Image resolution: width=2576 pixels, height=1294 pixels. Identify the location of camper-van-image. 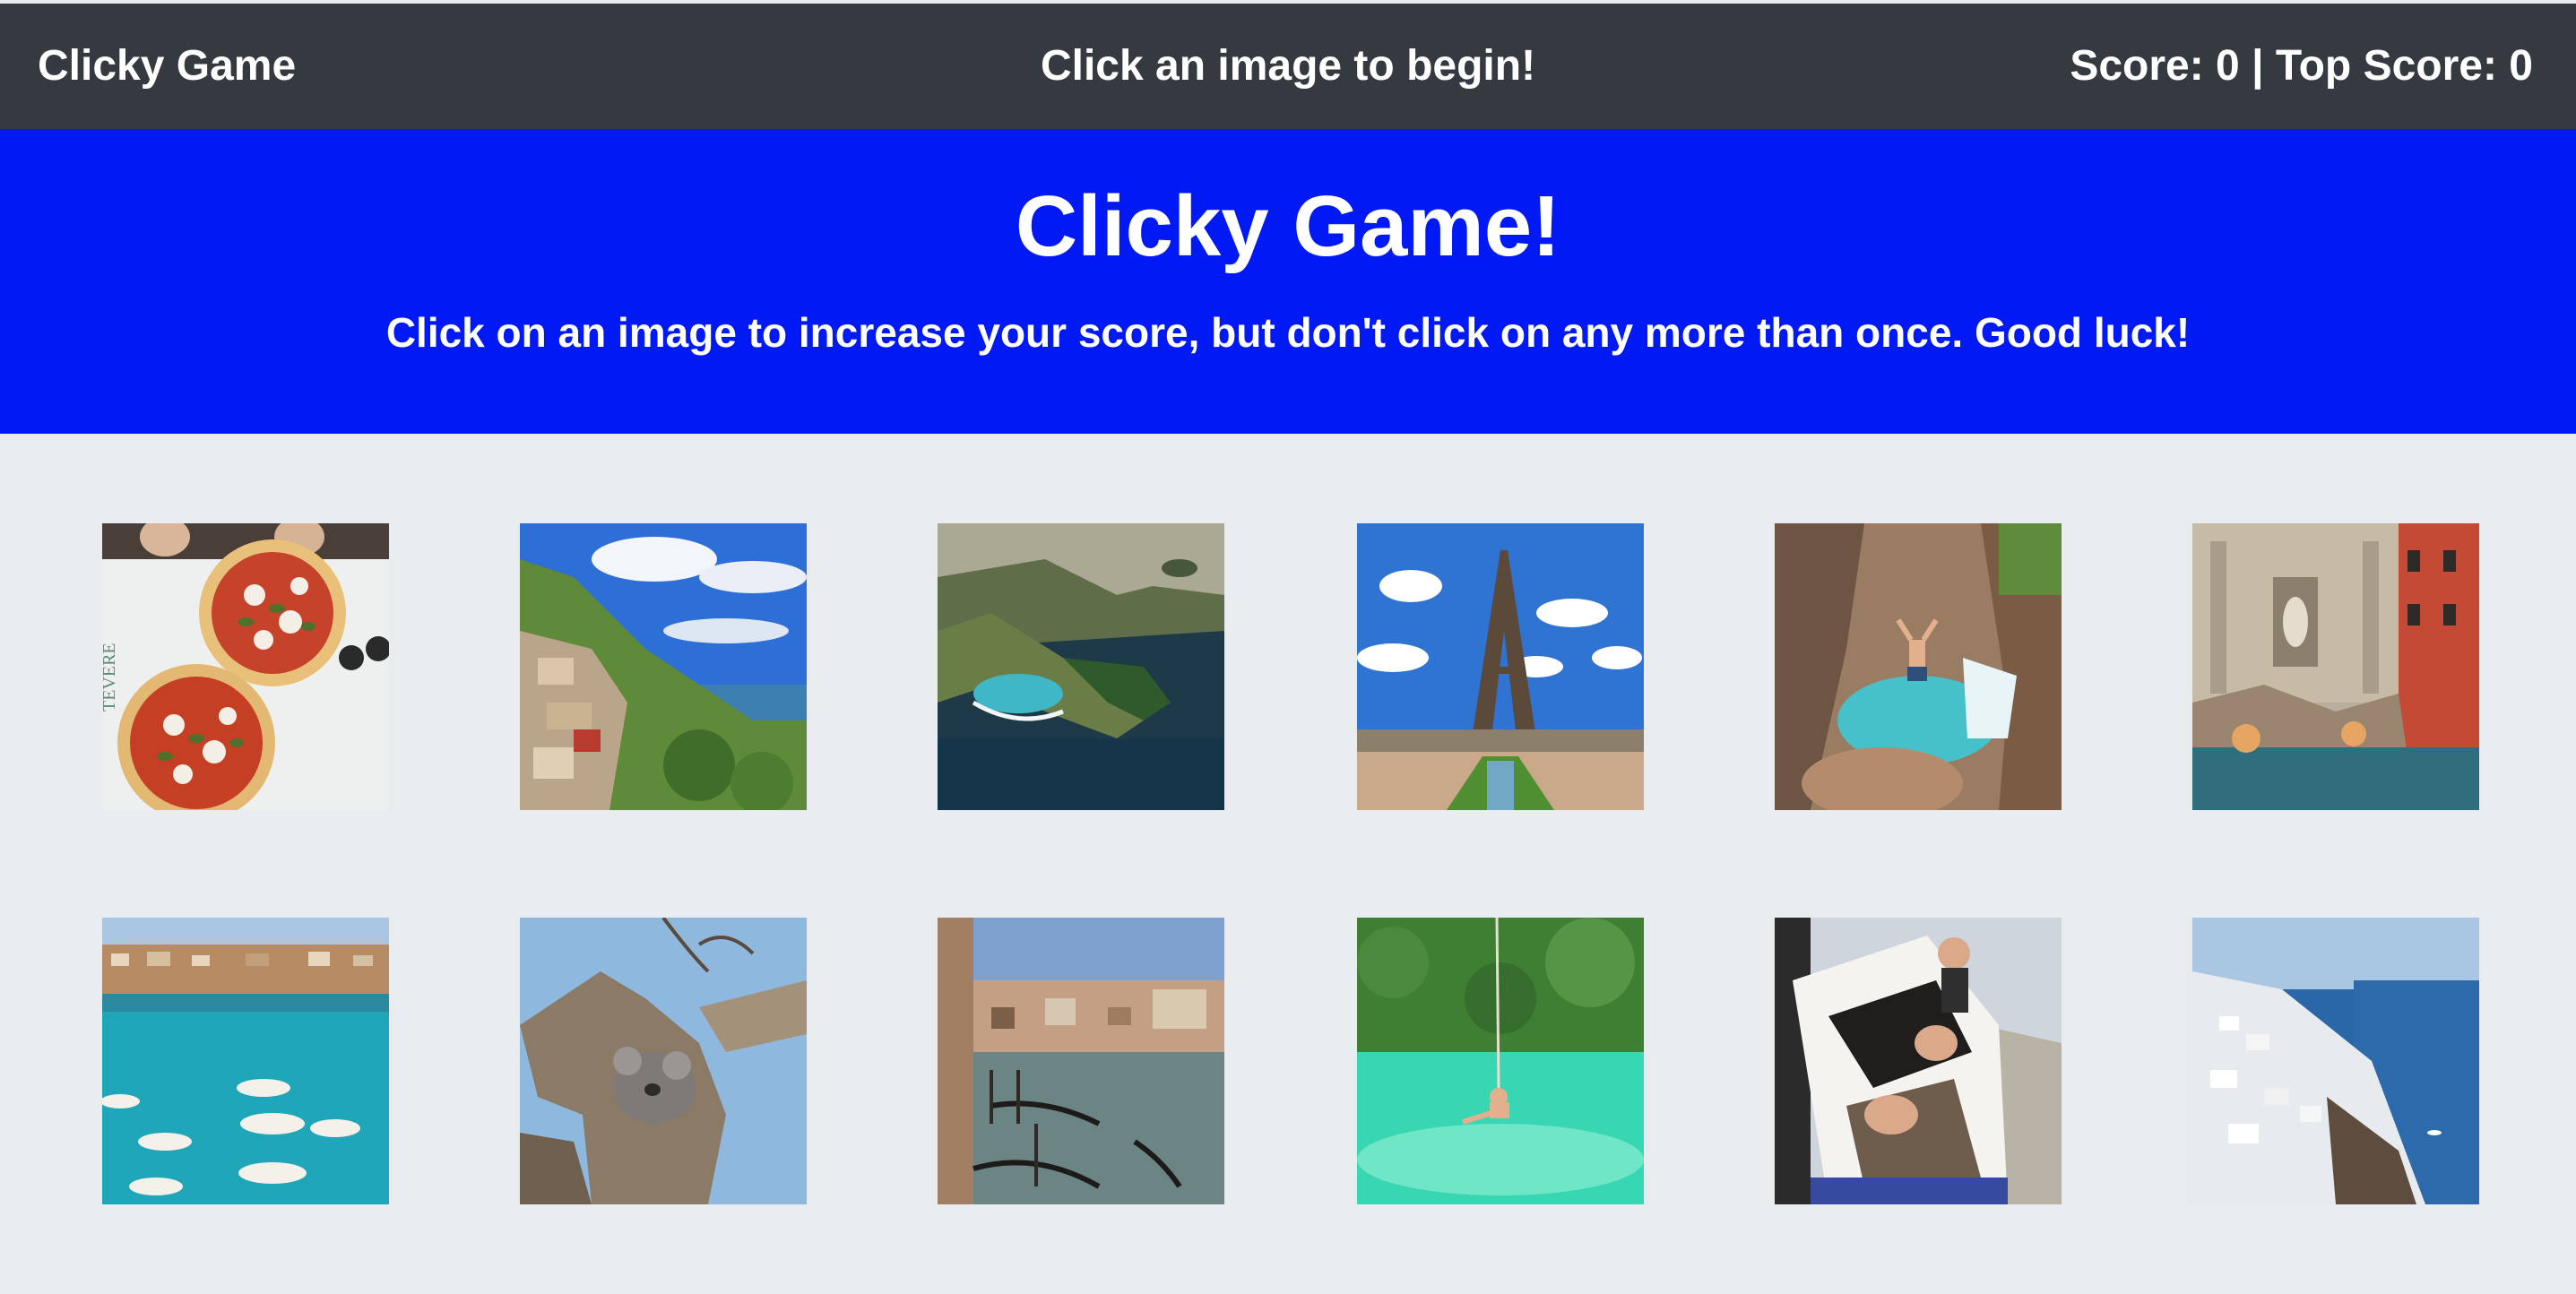
(1918, 1061).